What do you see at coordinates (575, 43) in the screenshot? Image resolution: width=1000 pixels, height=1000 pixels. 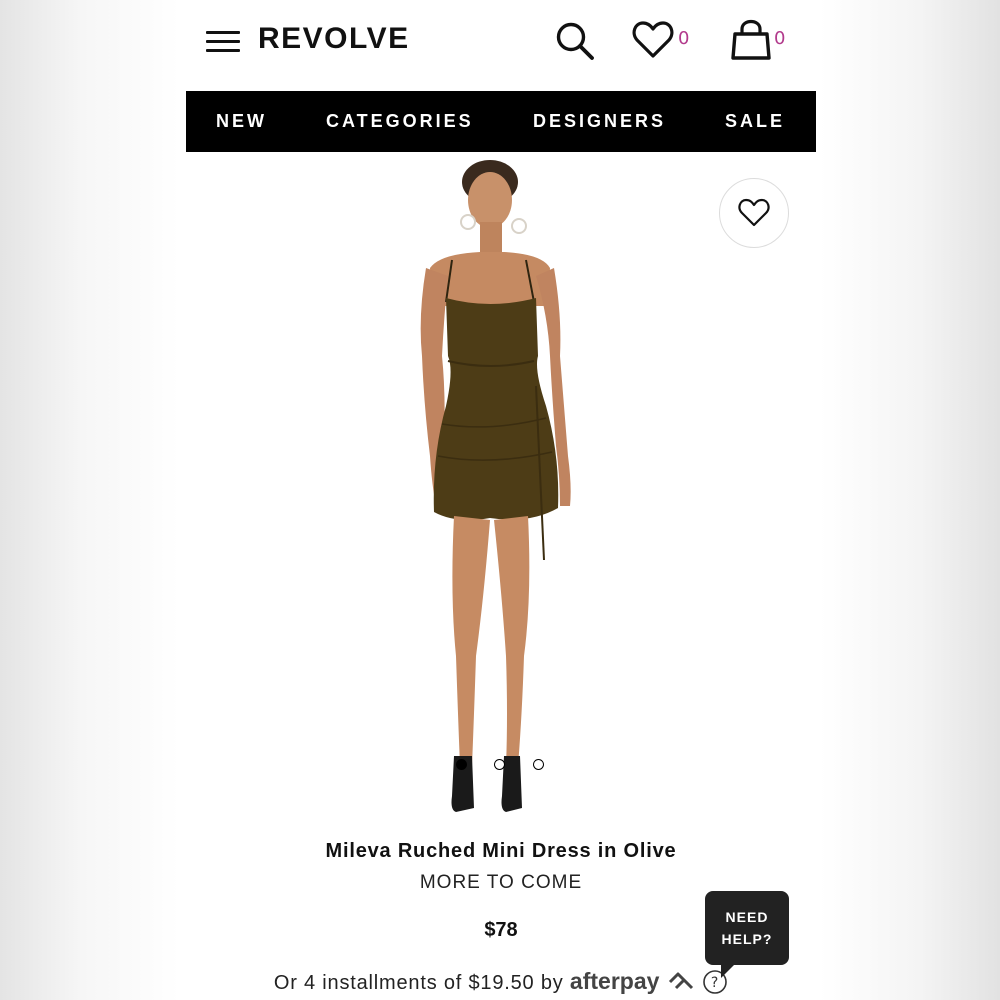 I see `search-icon` at bounding box center [575, 43].